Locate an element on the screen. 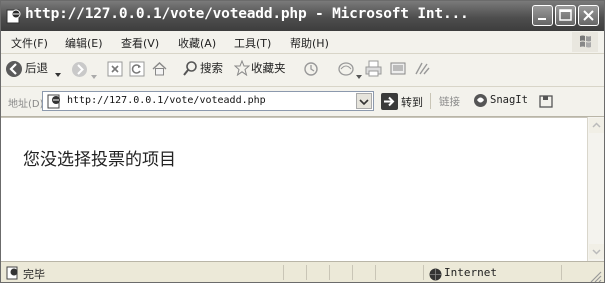 This screenshot has width=605, height=283. edit-icon is located at coordinates (398, 70).